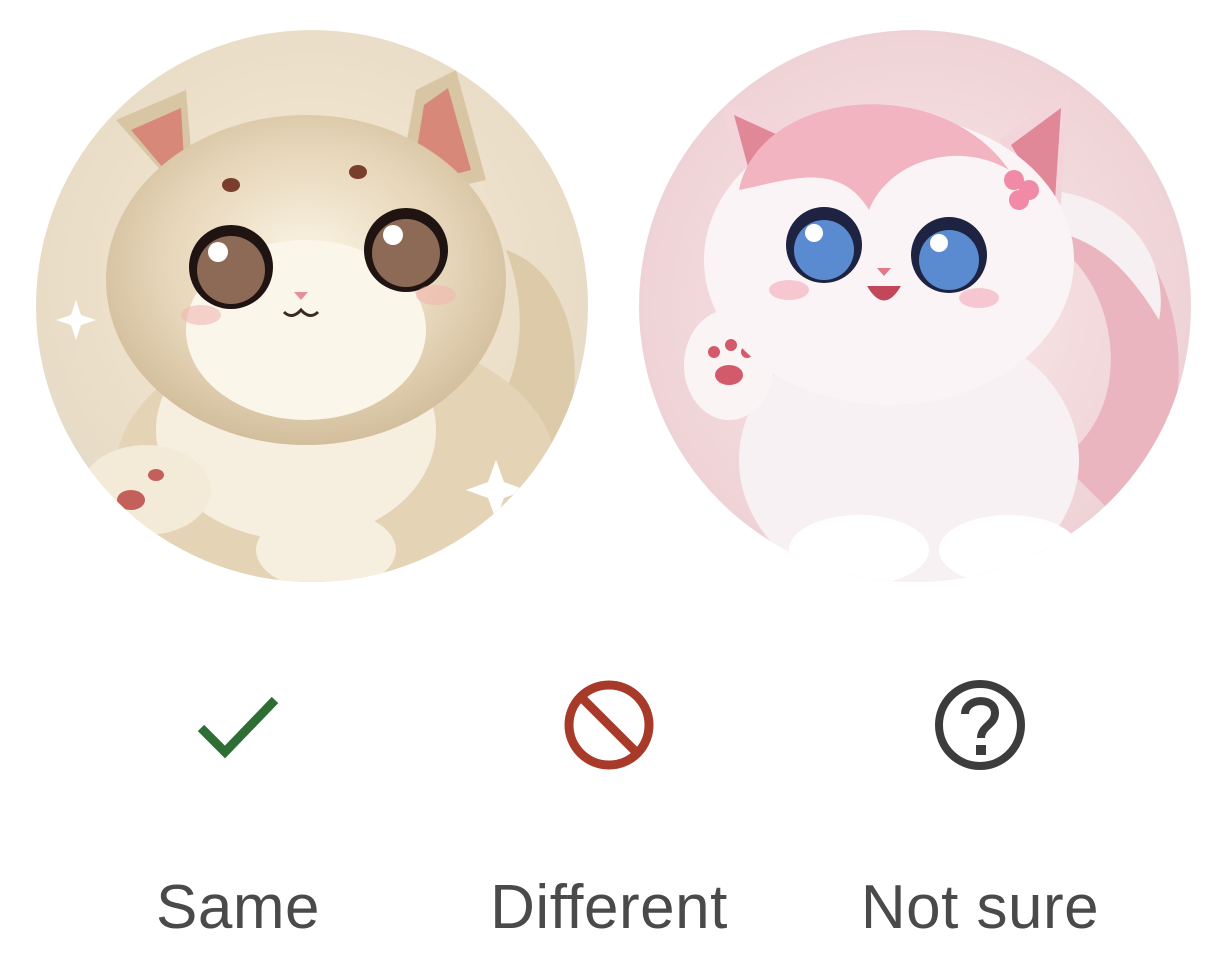 The width and height of the screenshot is (1219, 973). Describe the element at coordinates (980, 725) in the screenshot. I see `question-circle-icon` at that location.